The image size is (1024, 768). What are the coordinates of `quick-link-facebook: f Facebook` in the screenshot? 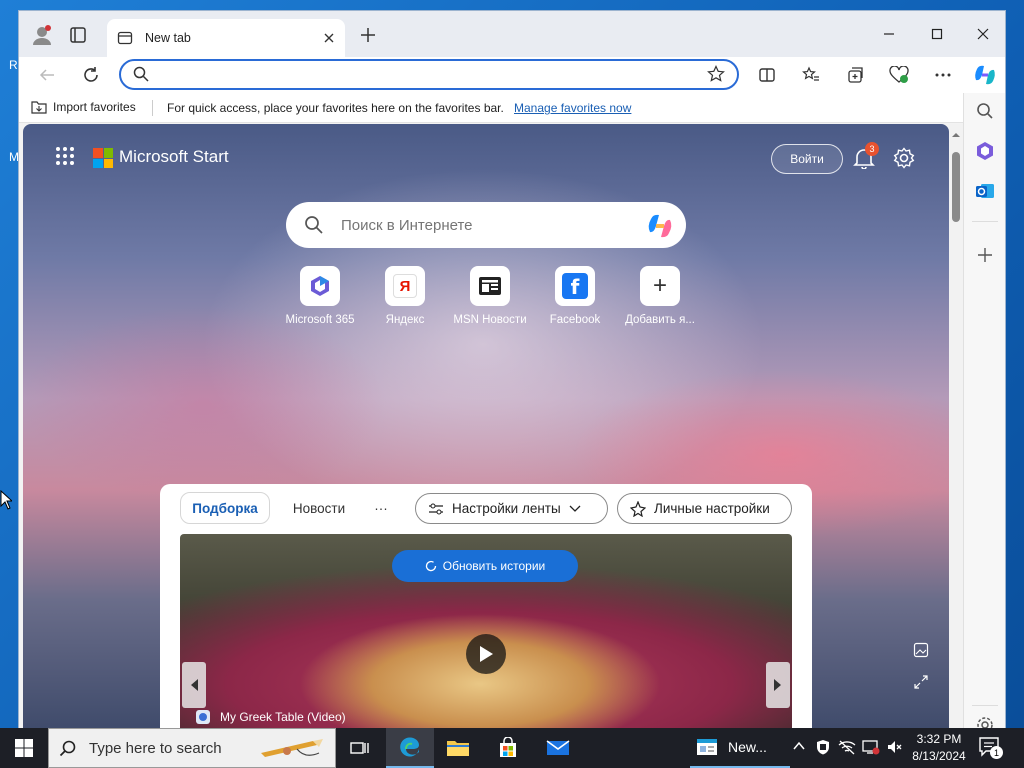 It's located at (575, 296).